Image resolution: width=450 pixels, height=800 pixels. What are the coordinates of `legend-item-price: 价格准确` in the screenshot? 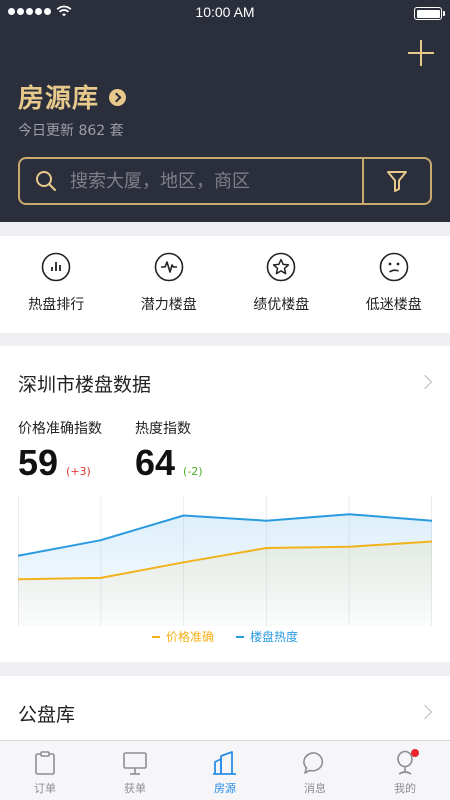 It's located at (182, 636).